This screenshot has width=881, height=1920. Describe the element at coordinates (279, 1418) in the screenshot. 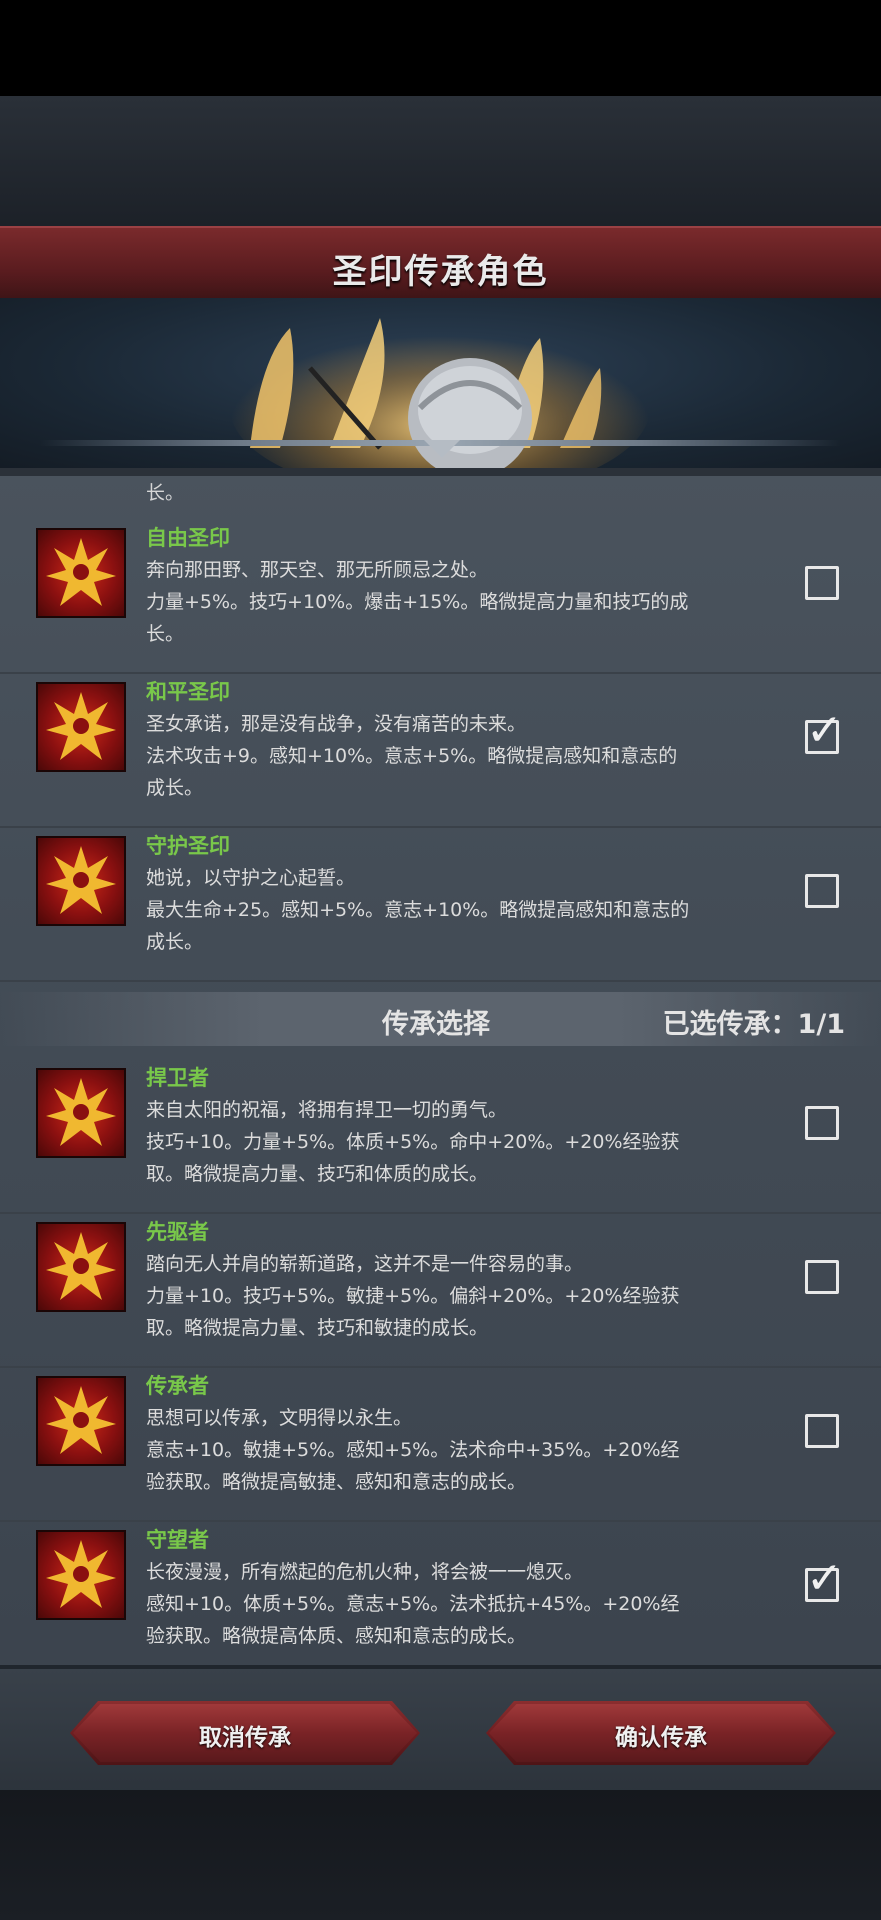

I see `legacy-flavor-text: 思想可以传承，文明得以永生。` at that location.